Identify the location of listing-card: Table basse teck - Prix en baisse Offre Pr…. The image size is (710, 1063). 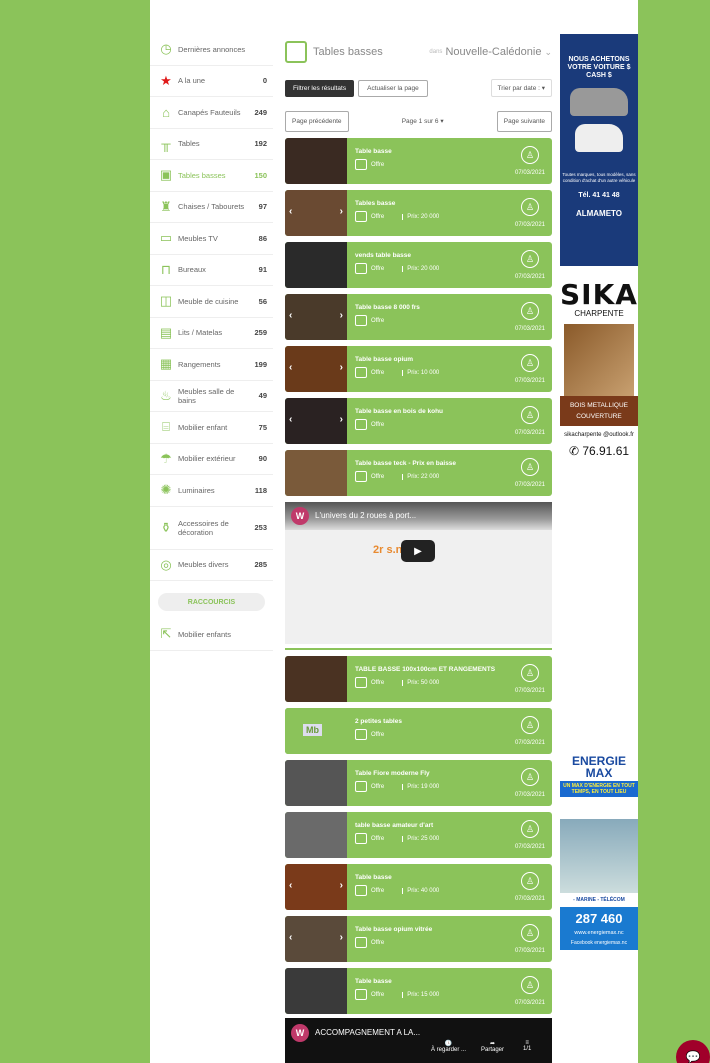
(418, 473).